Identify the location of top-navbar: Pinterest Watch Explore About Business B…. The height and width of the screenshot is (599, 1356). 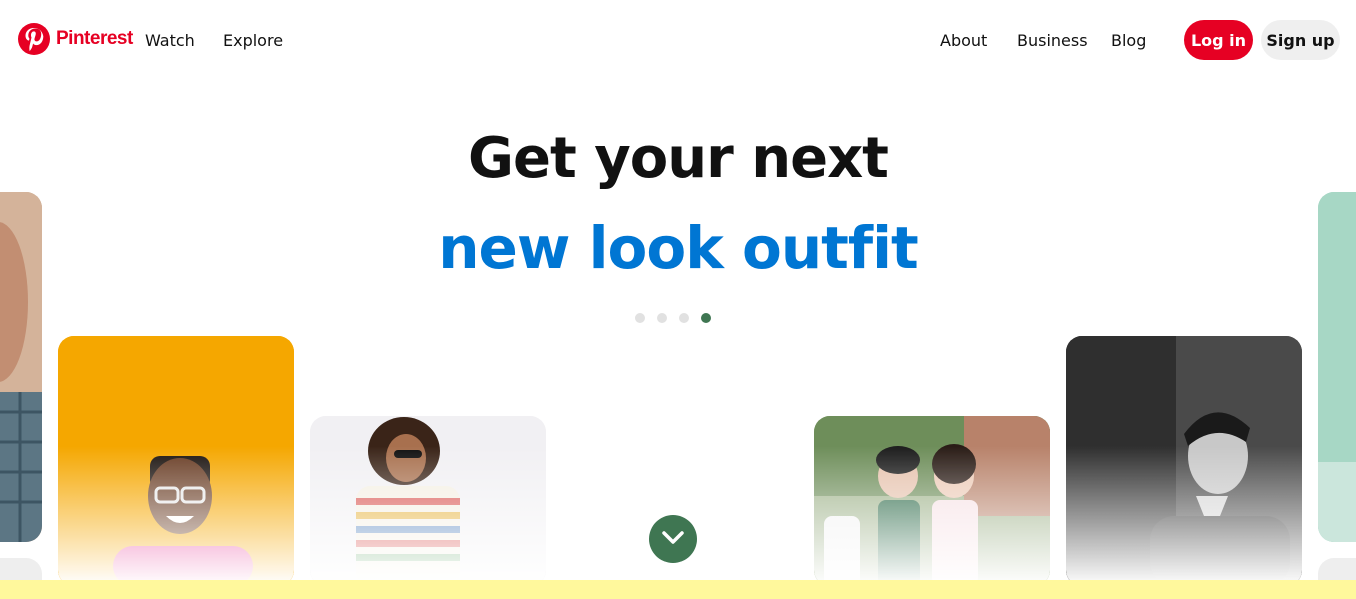
(678, 40).